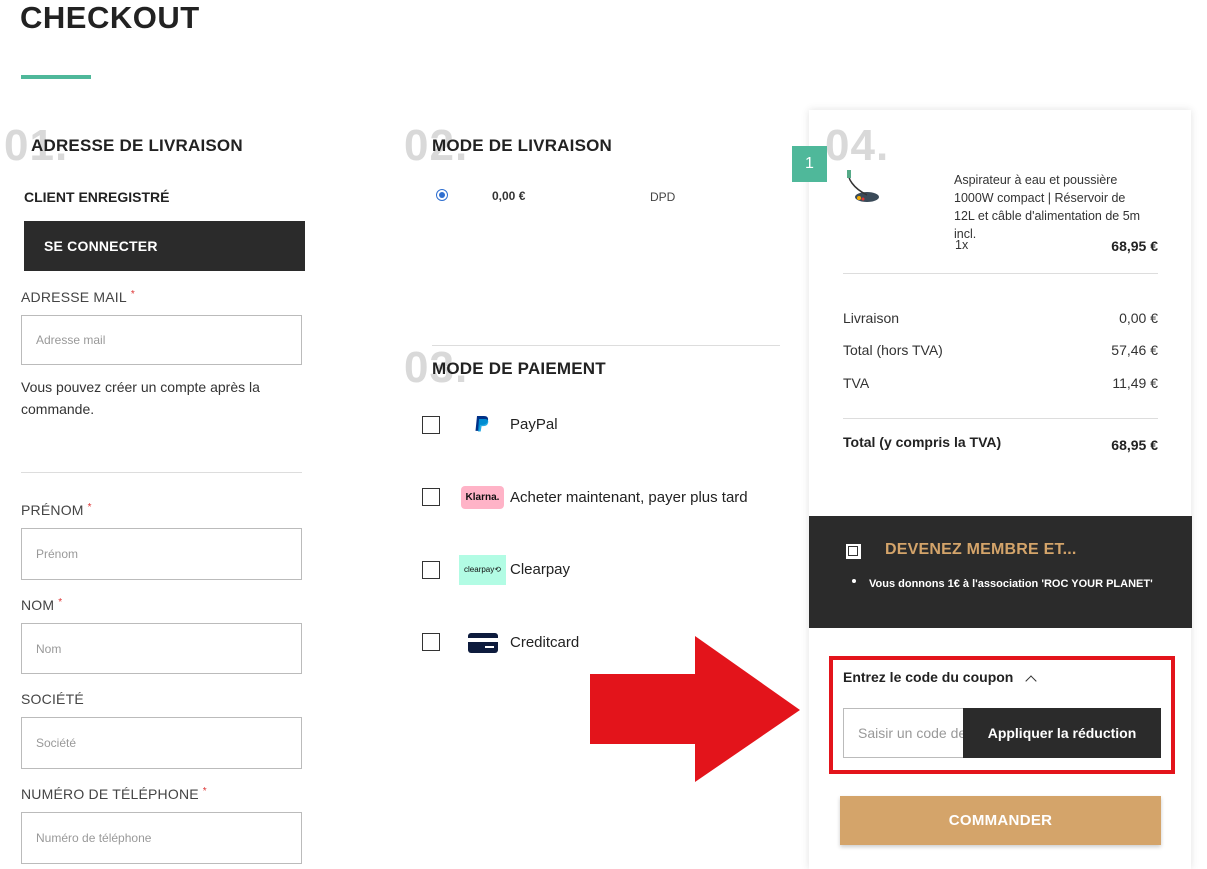 The width and height of the screenshot is (1207, 869). What do you see at coordinates (161, 648) in the screenshot?
I see `lastname-field` at bounding box center [161, 648].